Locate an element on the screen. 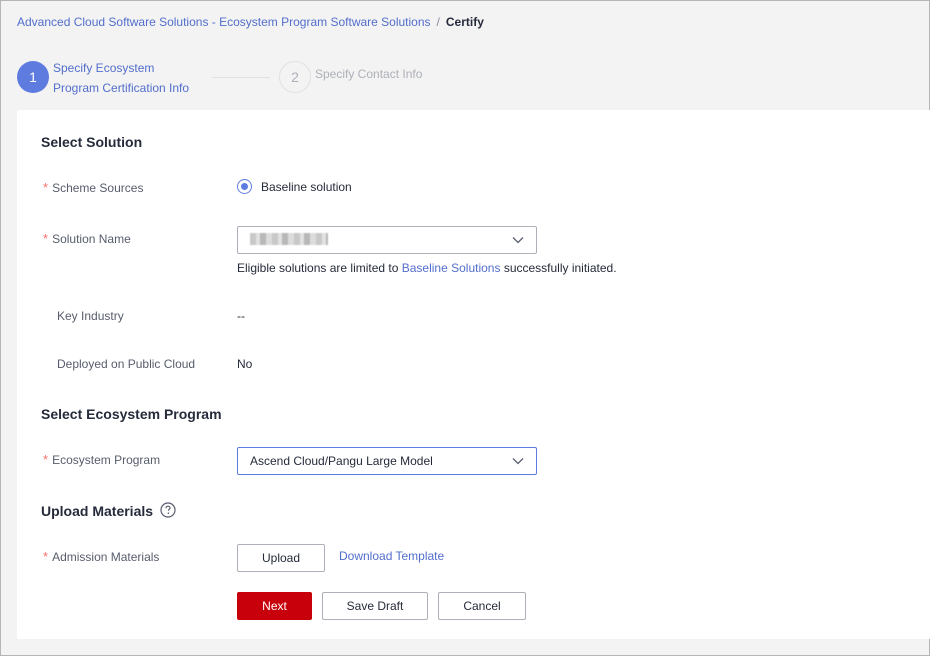  step-2-label: Specify Contact Info is located at coordinates (369, 74).